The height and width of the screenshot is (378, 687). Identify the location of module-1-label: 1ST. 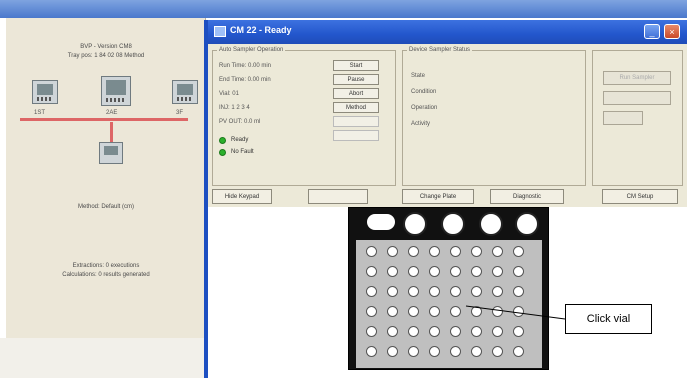
(40, 113).